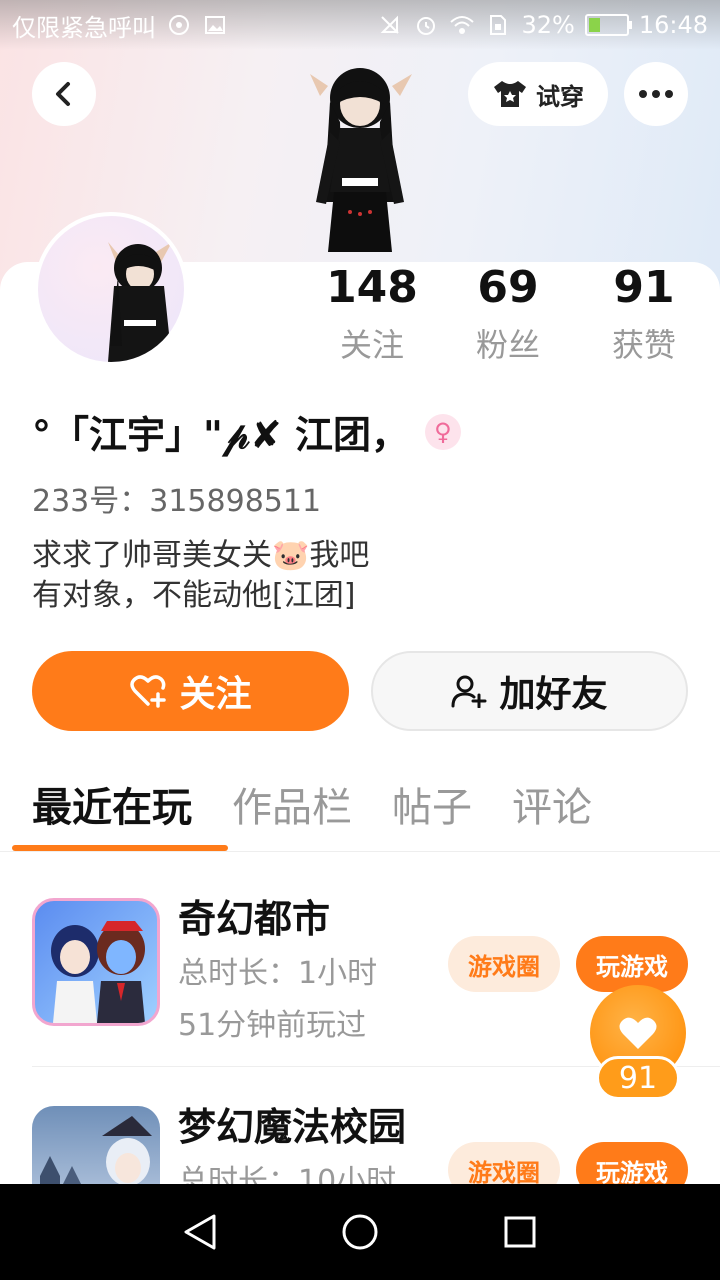  I want to click on try-on-button: 试穿, so click(538, 94).